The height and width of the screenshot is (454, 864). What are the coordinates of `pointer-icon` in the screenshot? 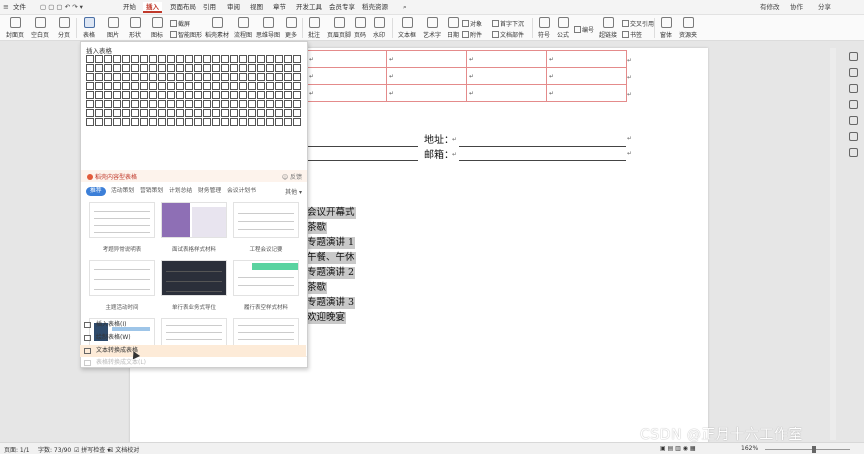 It's located at (853, 88).